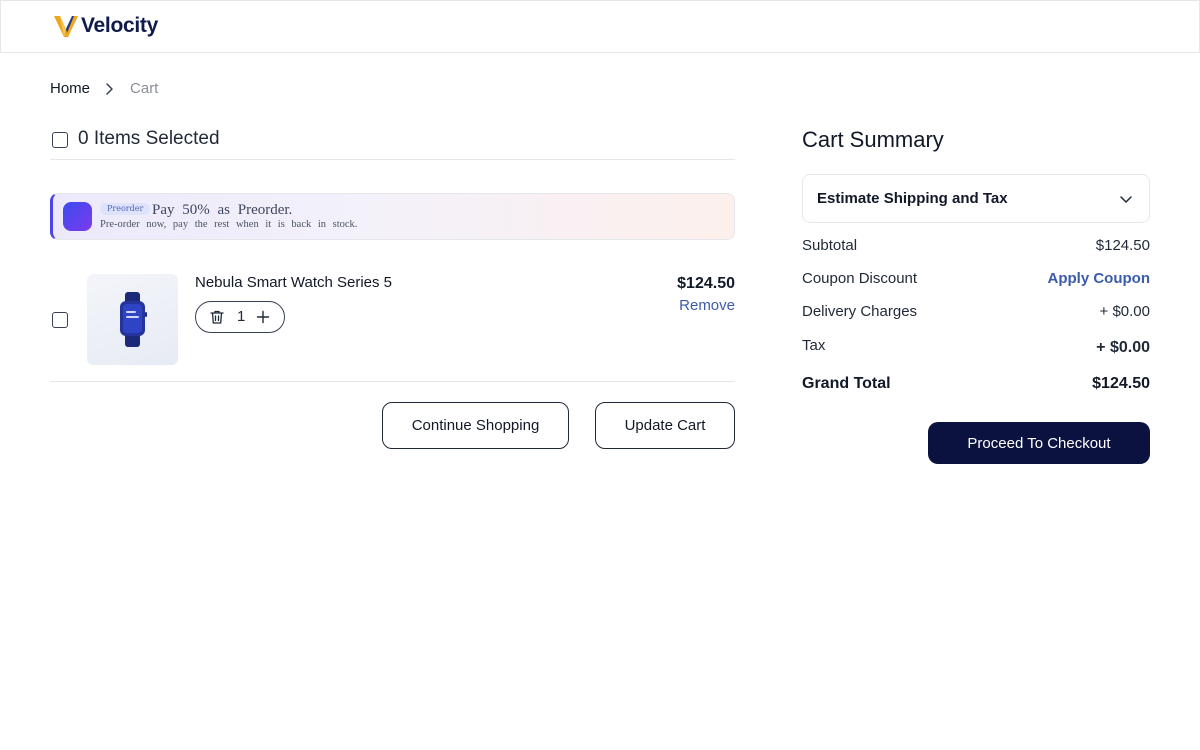 This screenshot has width=1200, height=750. I want to click on top-header: Velocity, so click(600, 26).